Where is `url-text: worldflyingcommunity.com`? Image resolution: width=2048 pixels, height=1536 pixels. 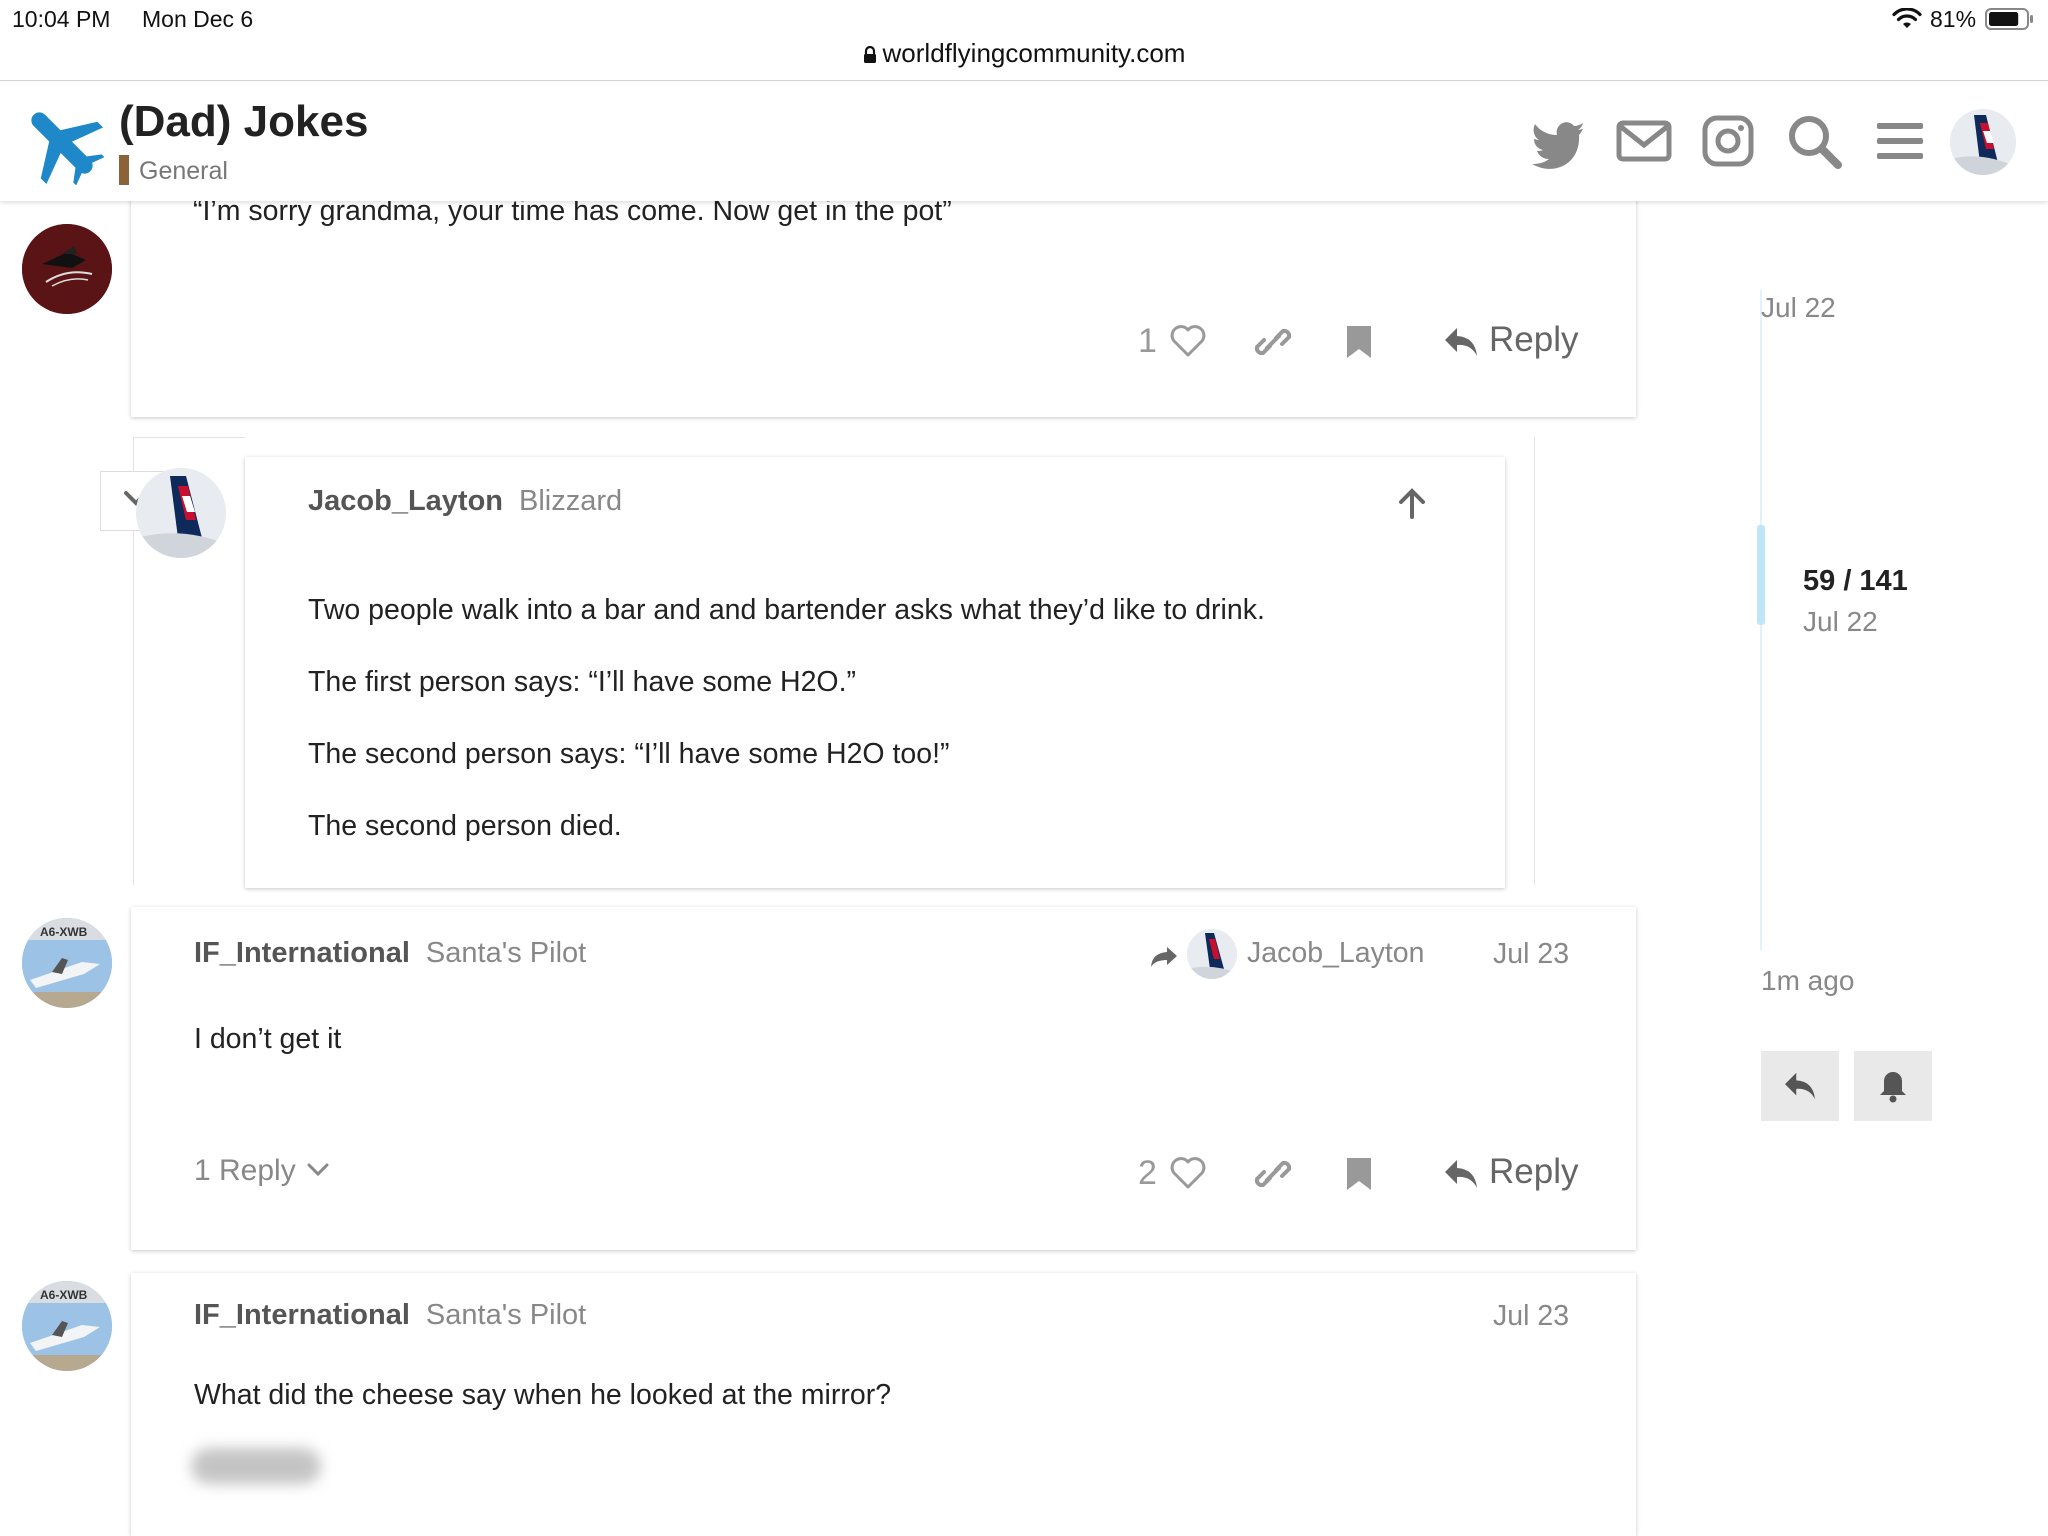
url-text: worldflyingcommunity.com is located at coordinates (1034, 53).